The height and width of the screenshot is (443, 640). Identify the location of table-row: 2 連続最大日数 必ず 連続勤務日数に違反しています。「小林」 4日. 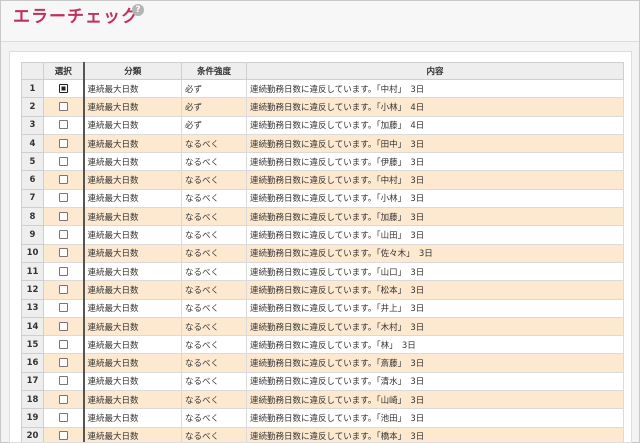
(322, 107).